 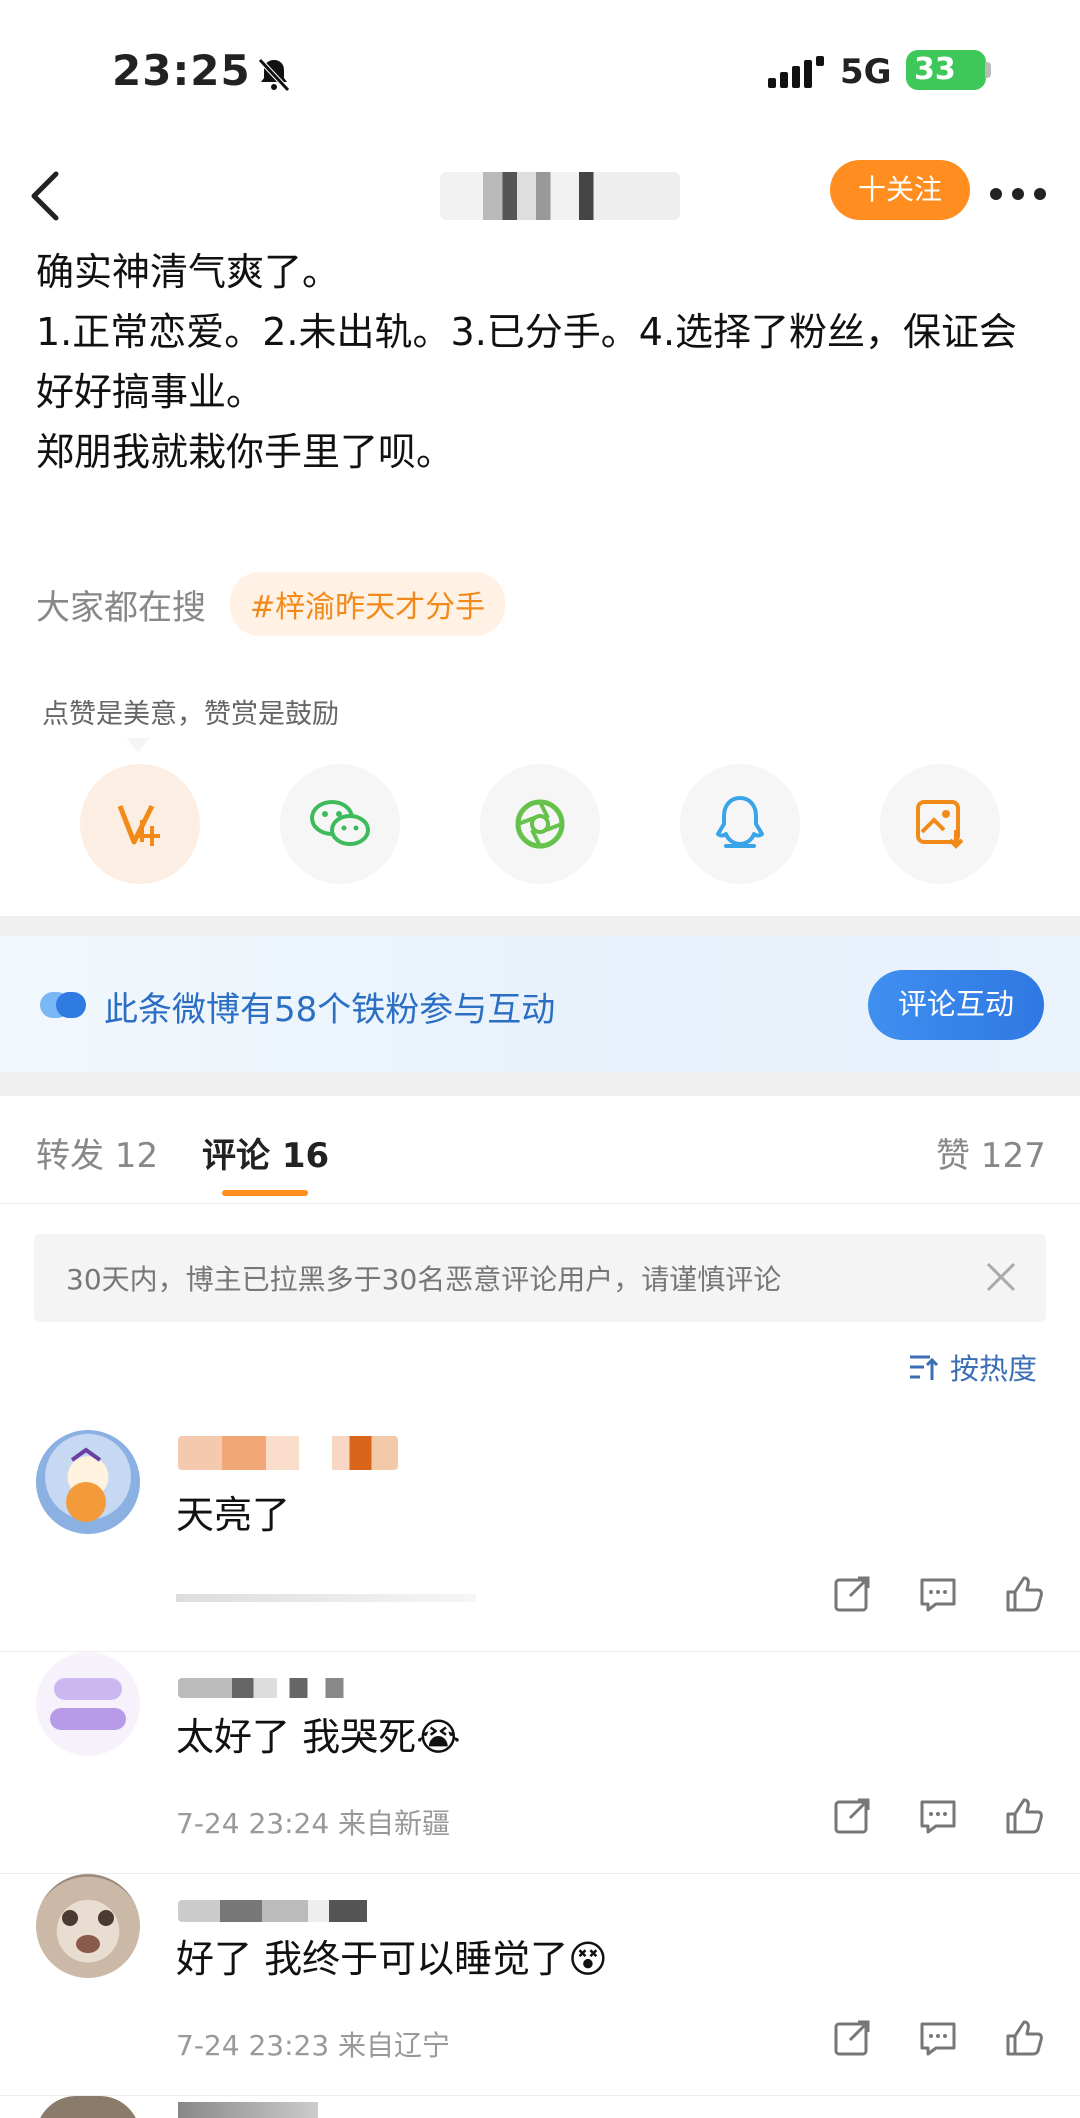 I want to click on battery-level: 33, so click(x=946, y=70).